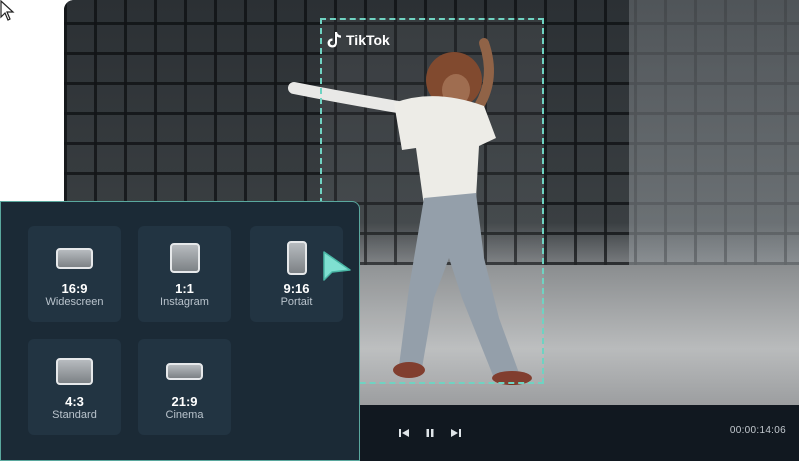 Image resolution: width=799 pixels, height=461 pixels. What do you see at coordinates (184, 387) in the screenshot?
I see `ratio-option-21-9: 21:9 Cinema` at bounding box center [184, 387].